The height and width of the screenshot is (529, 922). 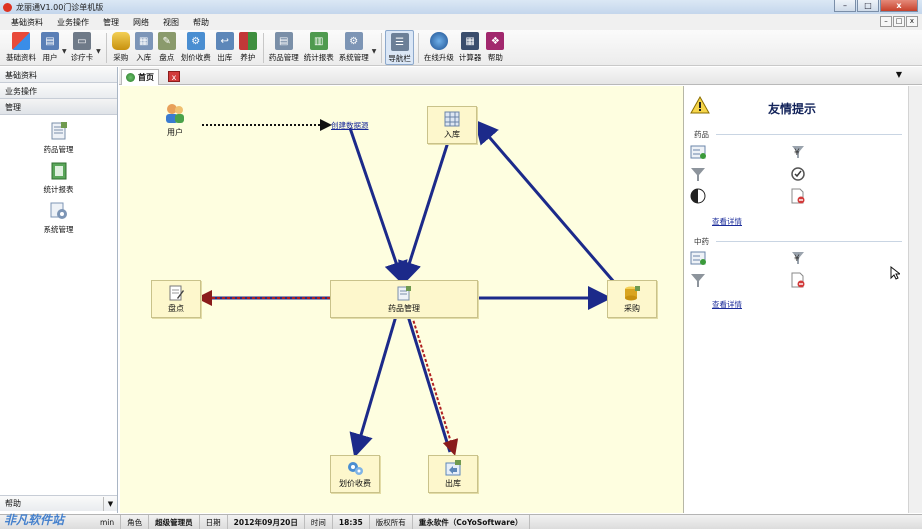 What do you see at coordinates (58, 75) in the screenshot?
I see `nav-header-basic-data: 基础资料` at bounding box center [58, 75].